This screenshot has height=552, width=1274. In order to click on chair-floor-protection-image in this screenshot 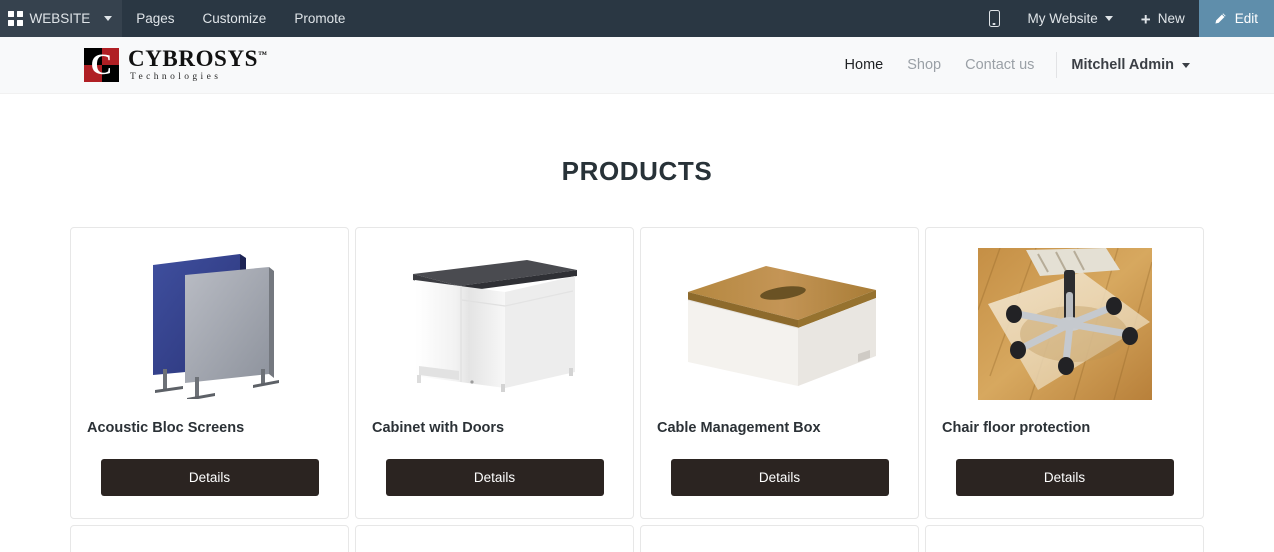, I will do `click(1064, 324)`.